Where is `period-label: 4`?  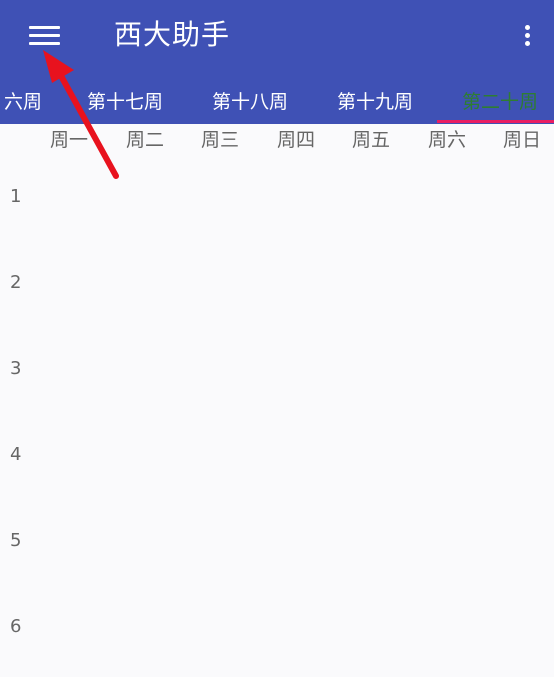
period-label: 4 is located at coordinates (16, 454).